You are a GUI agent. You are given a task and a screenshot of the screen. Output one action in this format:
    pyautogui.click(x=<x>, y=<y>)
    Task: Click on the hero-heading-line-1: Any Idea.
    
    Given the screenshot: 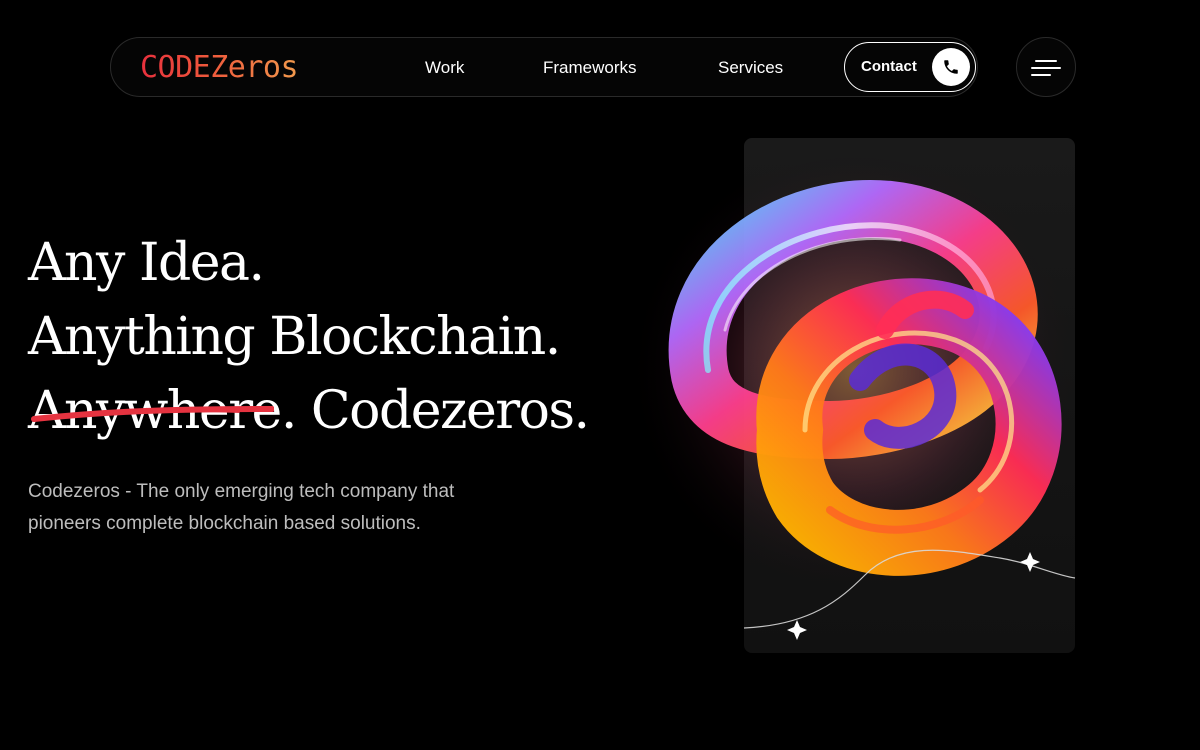 What is the action you would take?
    pyautogui.click(x=146, y=263)
    